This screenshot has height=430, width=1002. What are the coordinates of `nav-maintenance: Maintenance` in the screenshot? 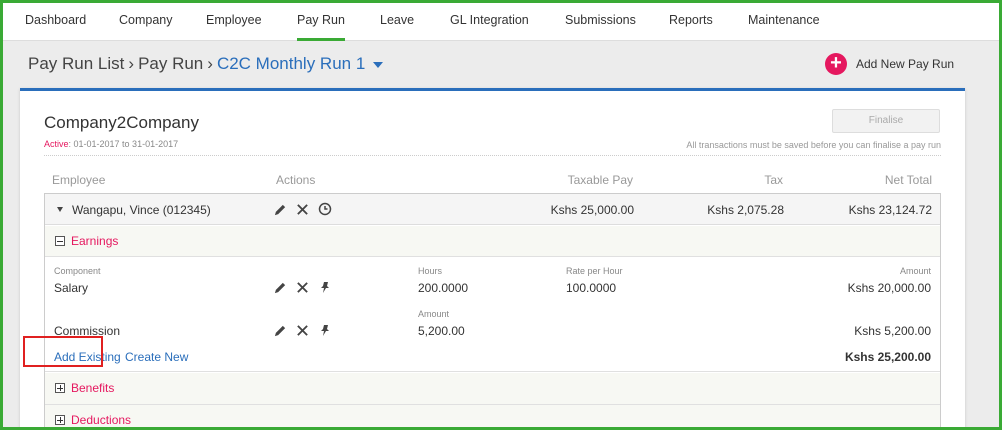 It's located at (784, 22).